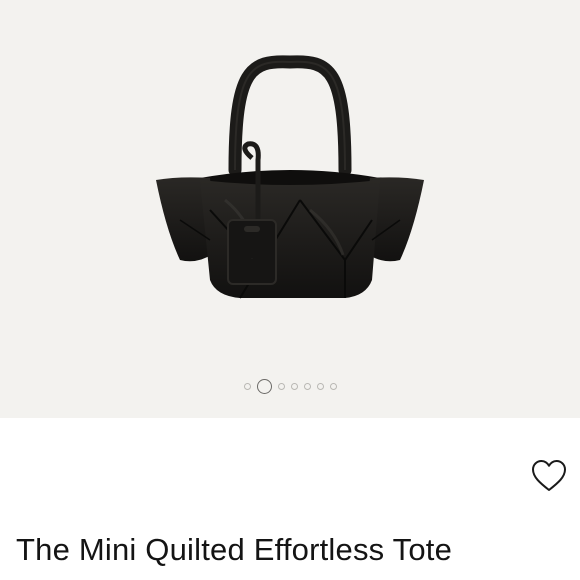 The height and width of the screenshot is (580, 580). I want to click on product-title: The Mini Quilted Effortless Tote, so click(234, 549).